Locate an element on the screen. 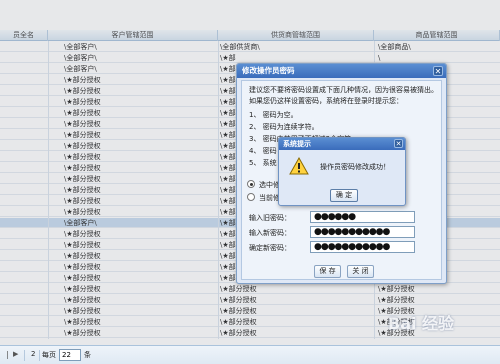  hint-line-1: 建议您不要将密码设置成下面几种情况，因为很容易被猜出。 is located at coordinates (343, 90).